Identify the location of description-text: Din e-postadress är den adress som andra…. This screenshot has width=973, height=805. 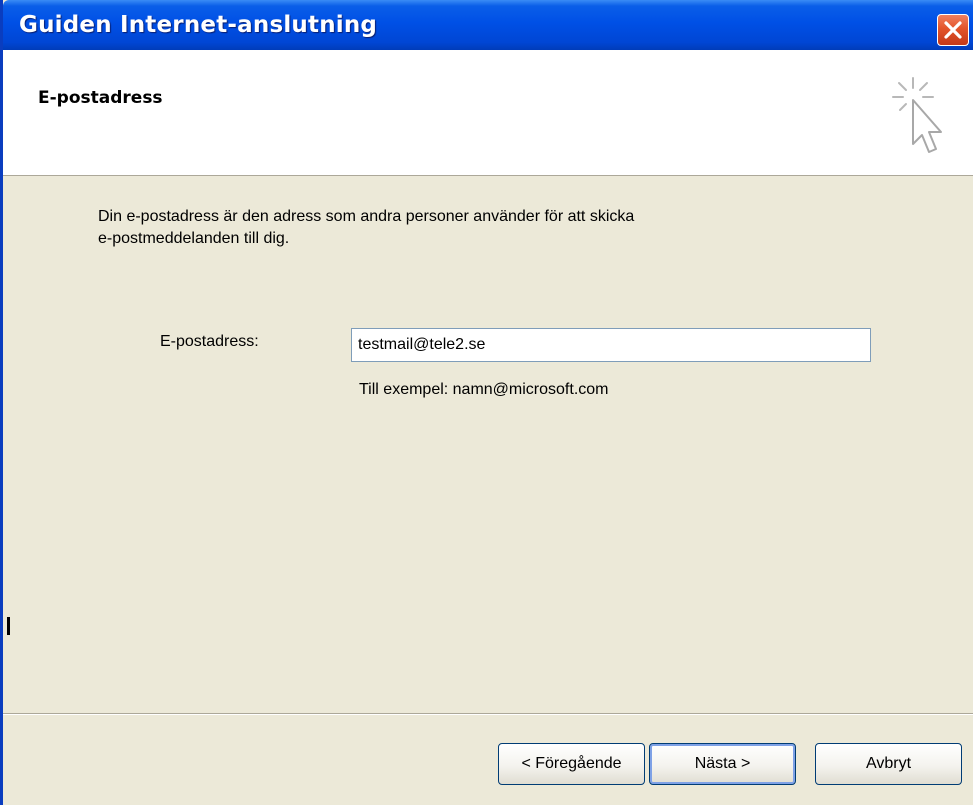
(478, 228).